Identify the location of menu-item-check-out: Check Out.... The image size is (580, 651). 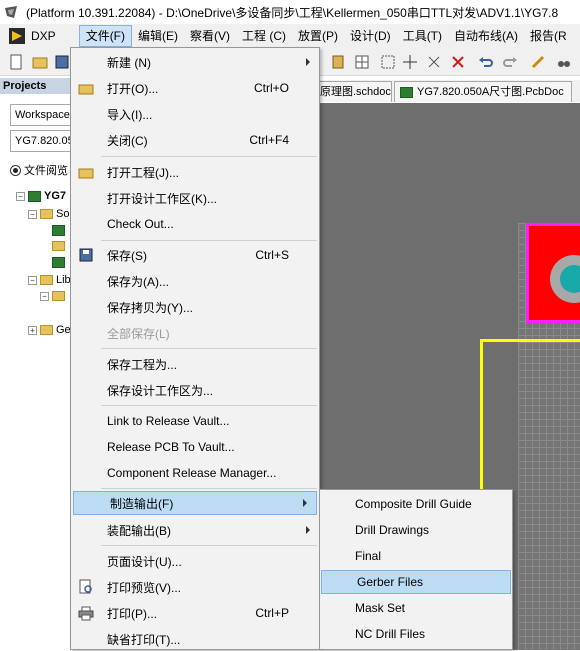
(195, 224).